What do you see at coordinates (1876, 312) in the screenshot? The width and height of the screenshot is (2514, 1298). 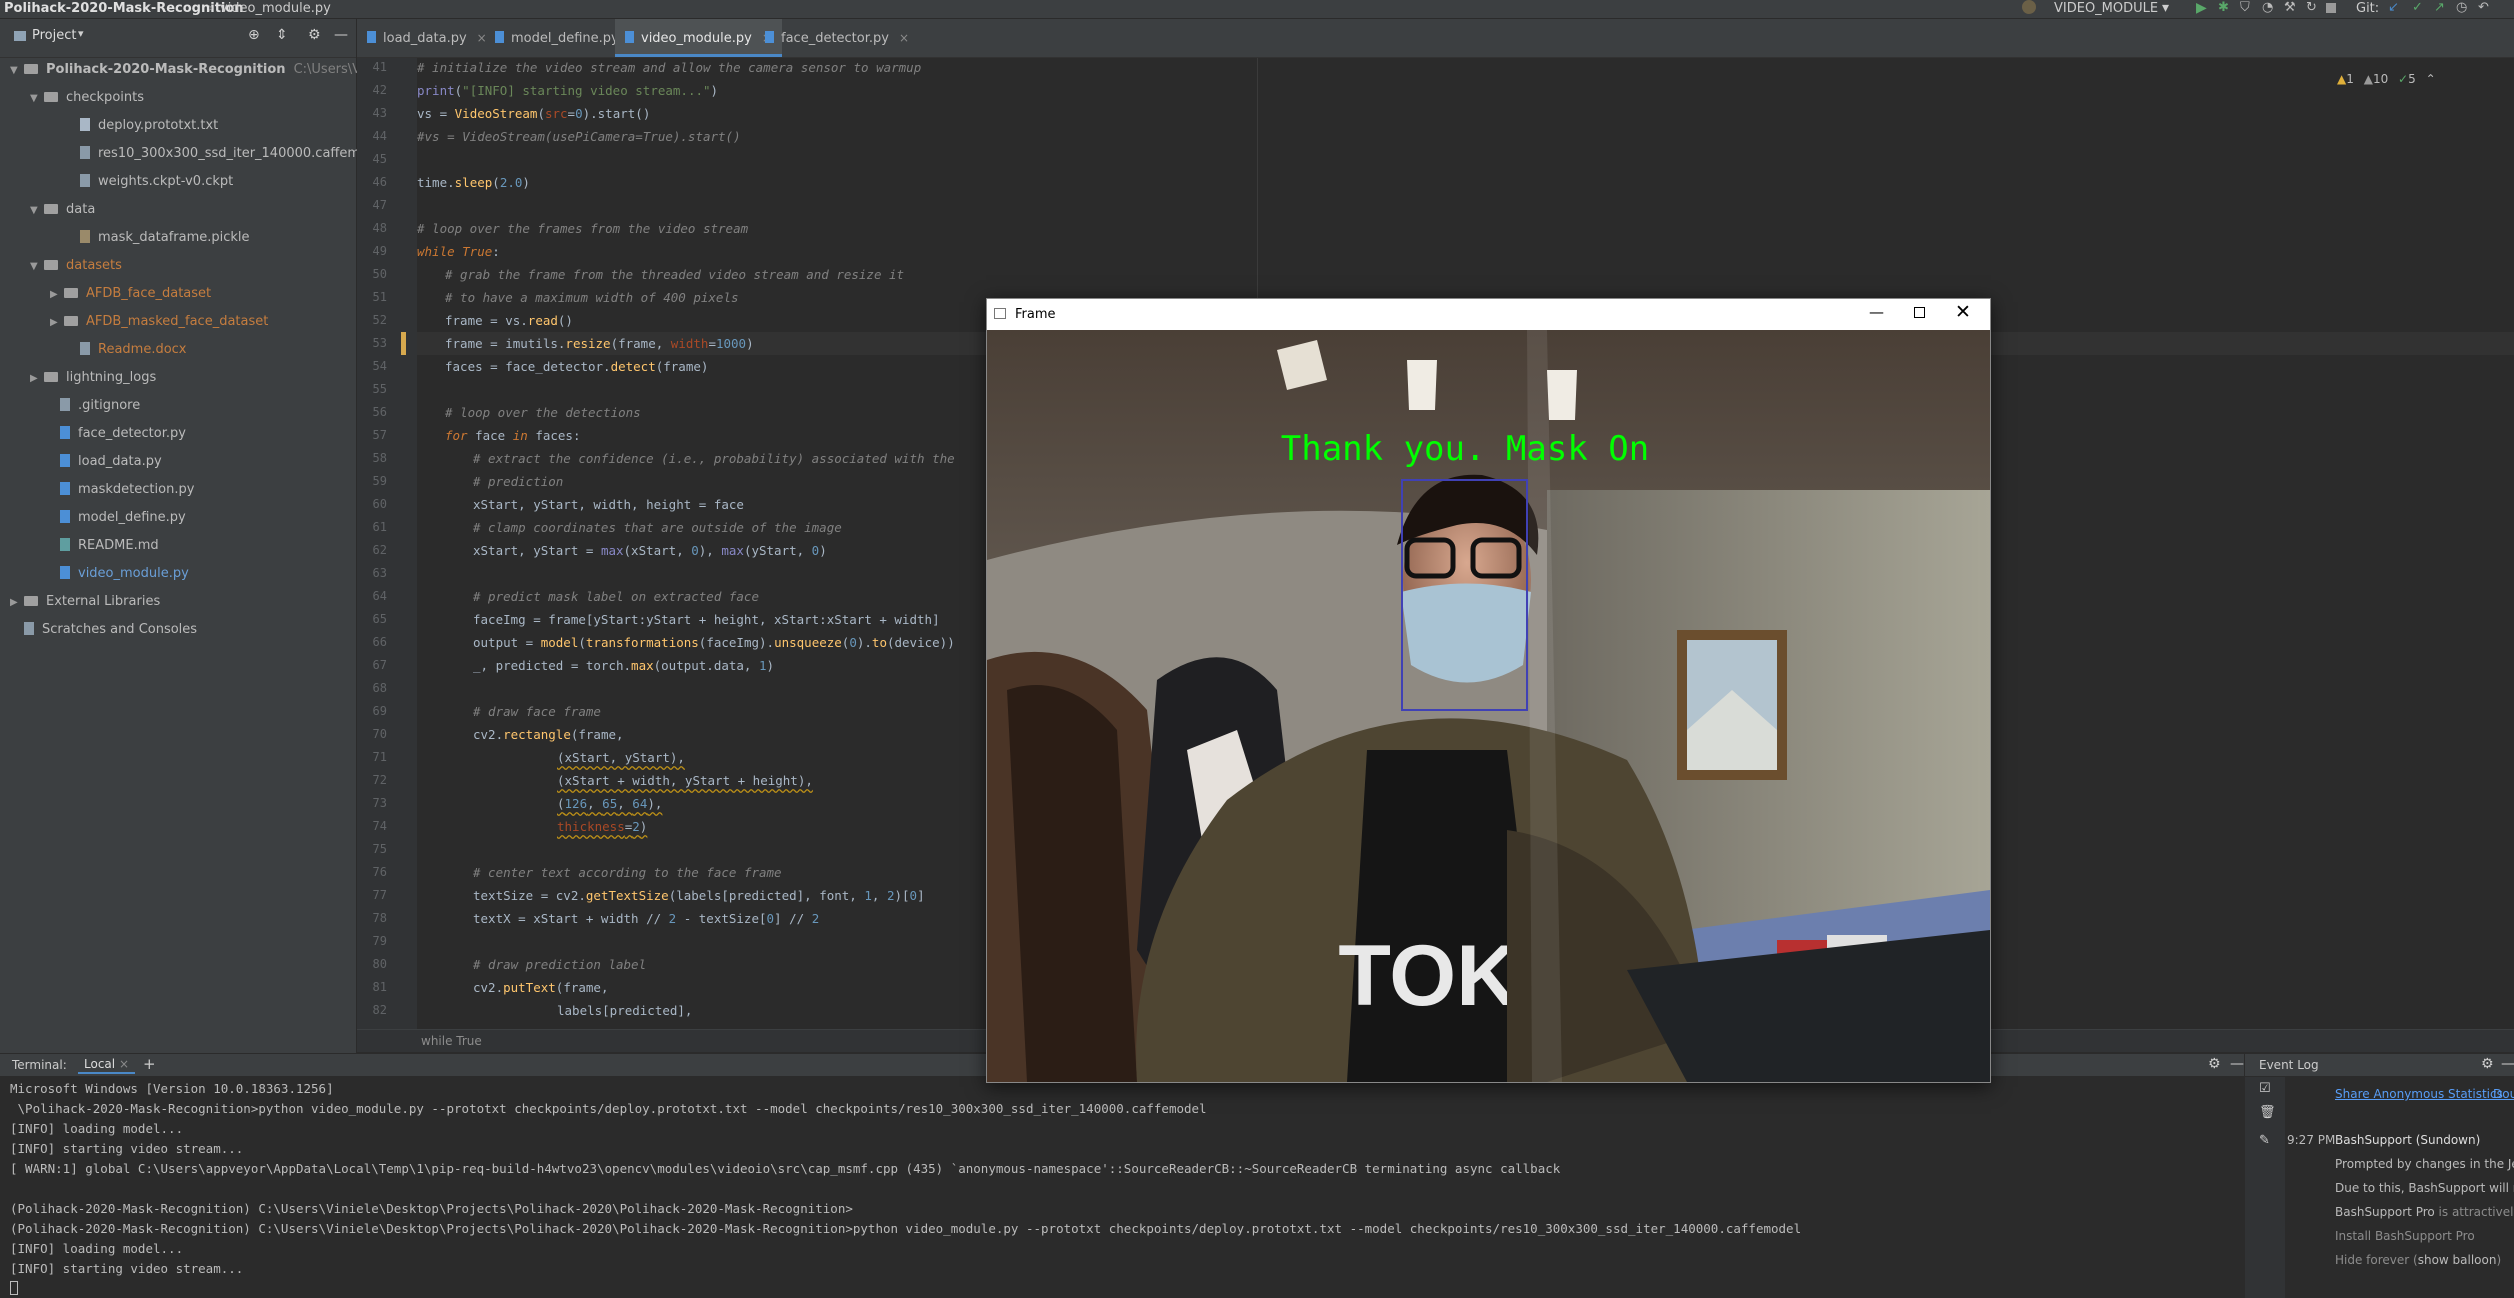 I see `minimize-icon: —` at bounding box center [1876, 312].